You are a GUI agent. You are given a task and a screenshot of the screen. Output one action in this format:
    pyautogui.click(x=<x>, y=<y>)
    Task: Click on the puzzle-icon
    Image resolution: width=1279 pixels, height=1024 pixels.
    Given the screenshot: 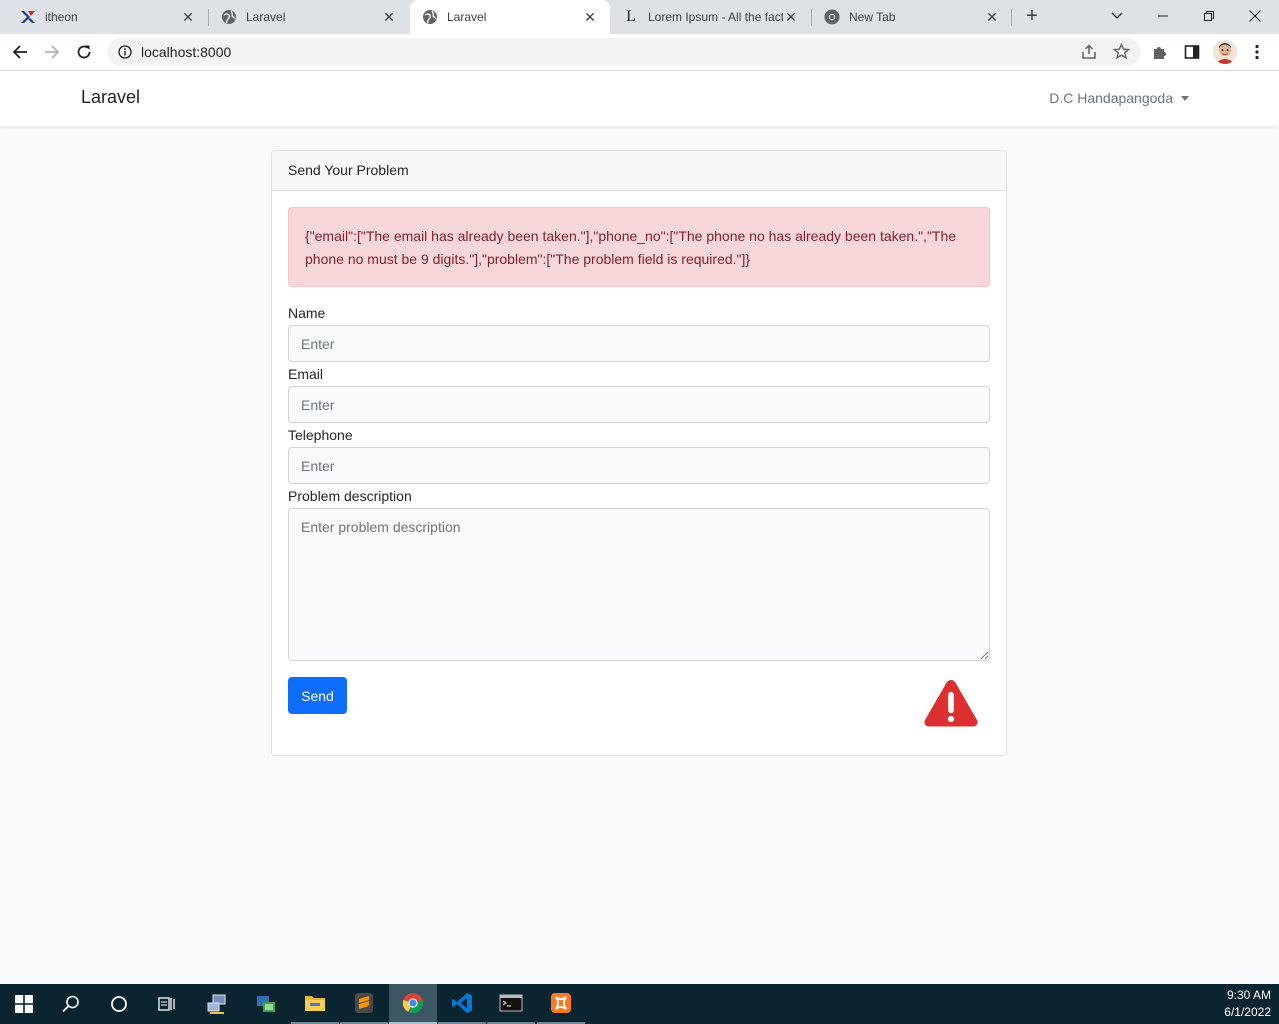 What is the action you would take?
    pyautogui.click(x=1160, y=53)
    